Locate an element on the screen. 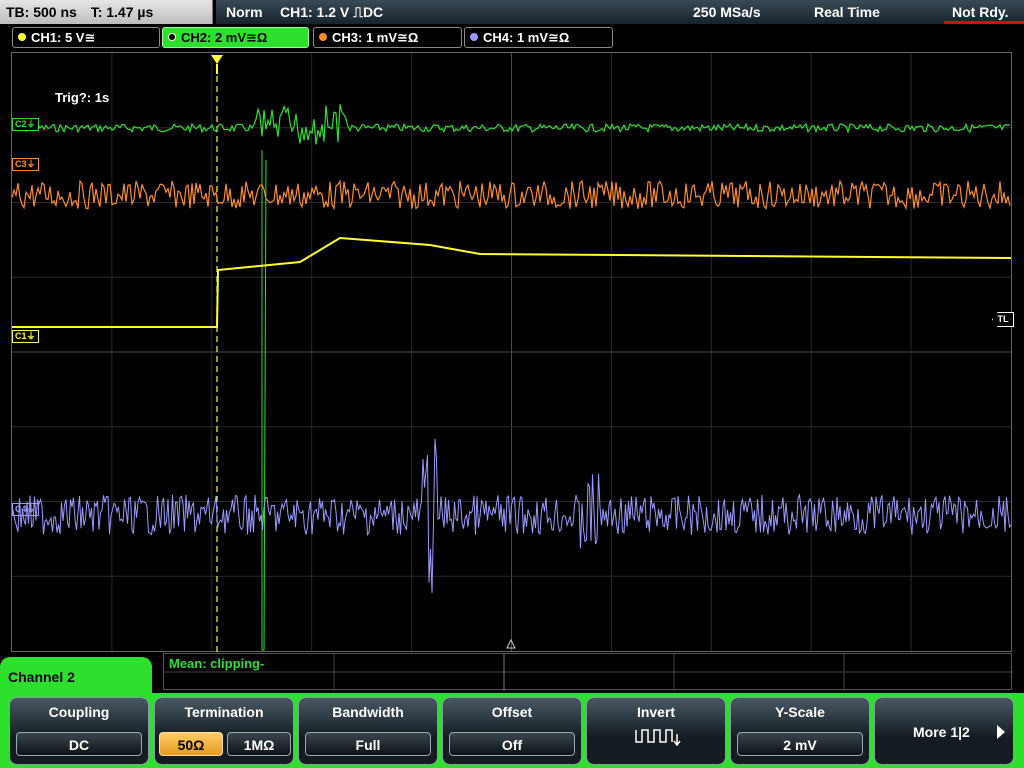  coupling-label: Coupling is located at coordinates (79, 712).